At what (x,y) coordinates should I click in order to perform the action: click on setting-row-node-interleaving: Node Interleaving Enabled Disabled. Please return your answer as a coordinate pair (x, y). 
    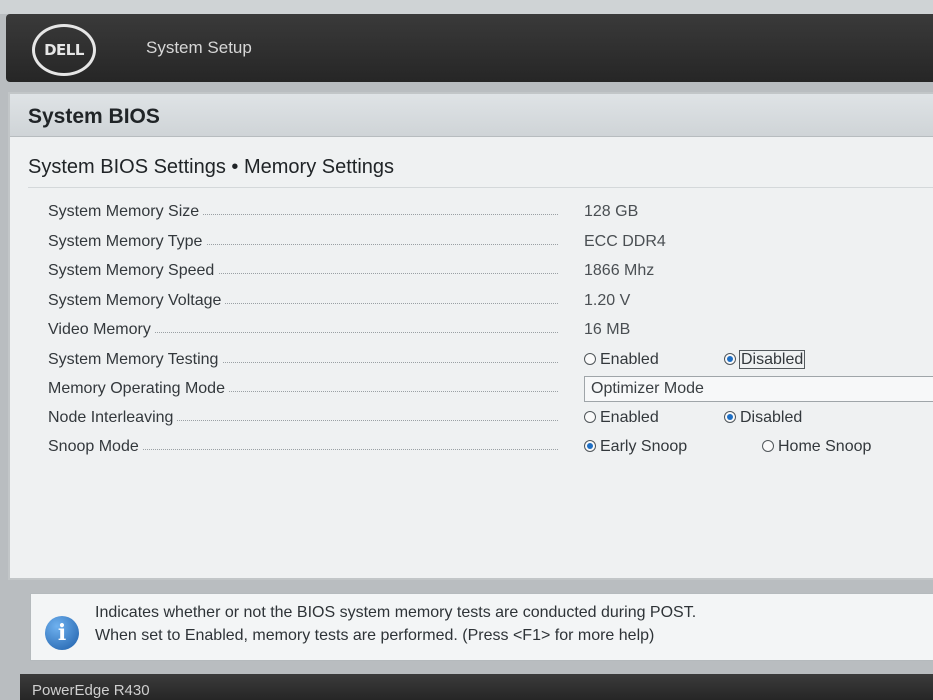
    Looking at the image, I should click on (490, 419).